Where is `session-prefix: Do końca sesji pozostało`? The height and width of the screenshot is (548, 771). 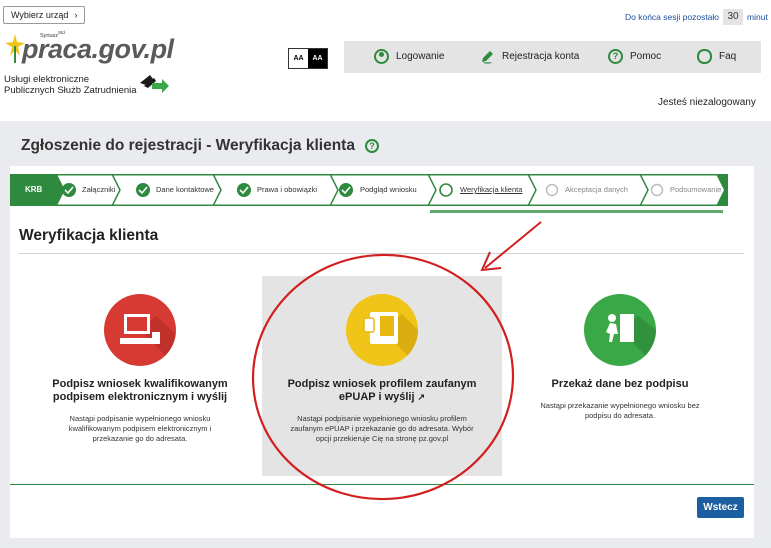
session-prefix: Do końca sesji pozostało is located at coordinates (672, 17).